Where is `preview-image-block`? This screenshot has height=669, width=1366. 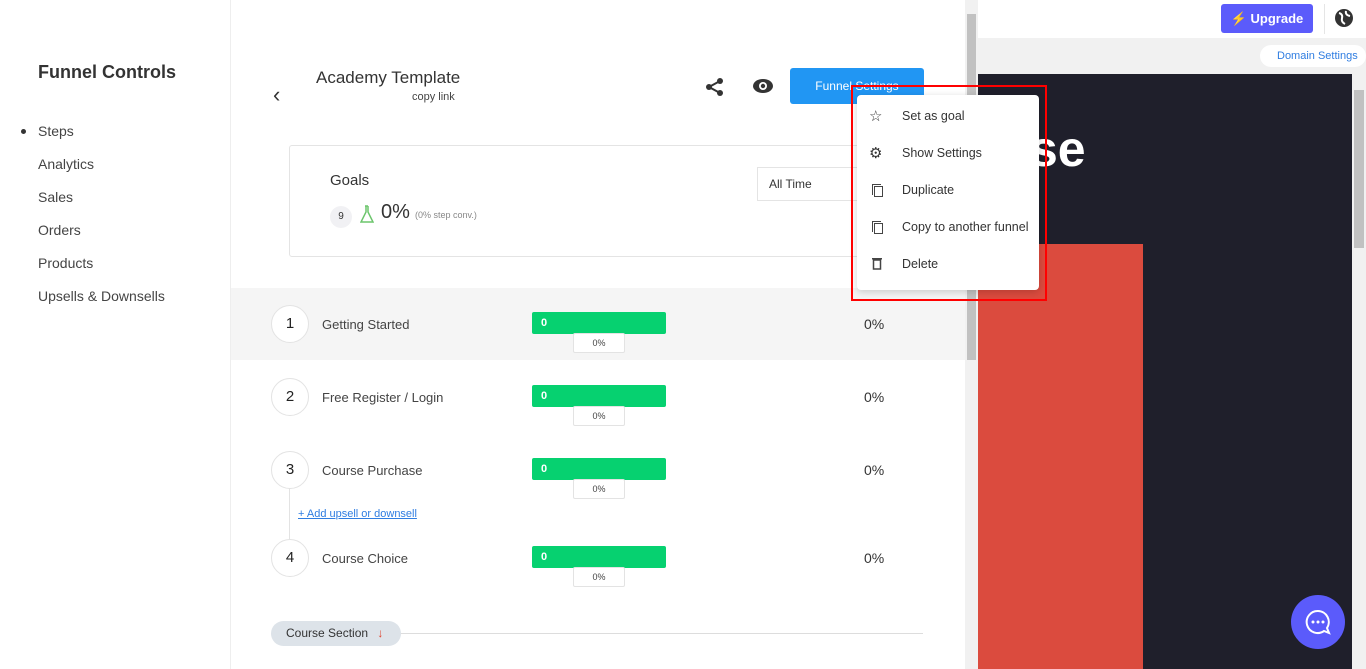 preview-image-block is located at coordinates (1060, 456).